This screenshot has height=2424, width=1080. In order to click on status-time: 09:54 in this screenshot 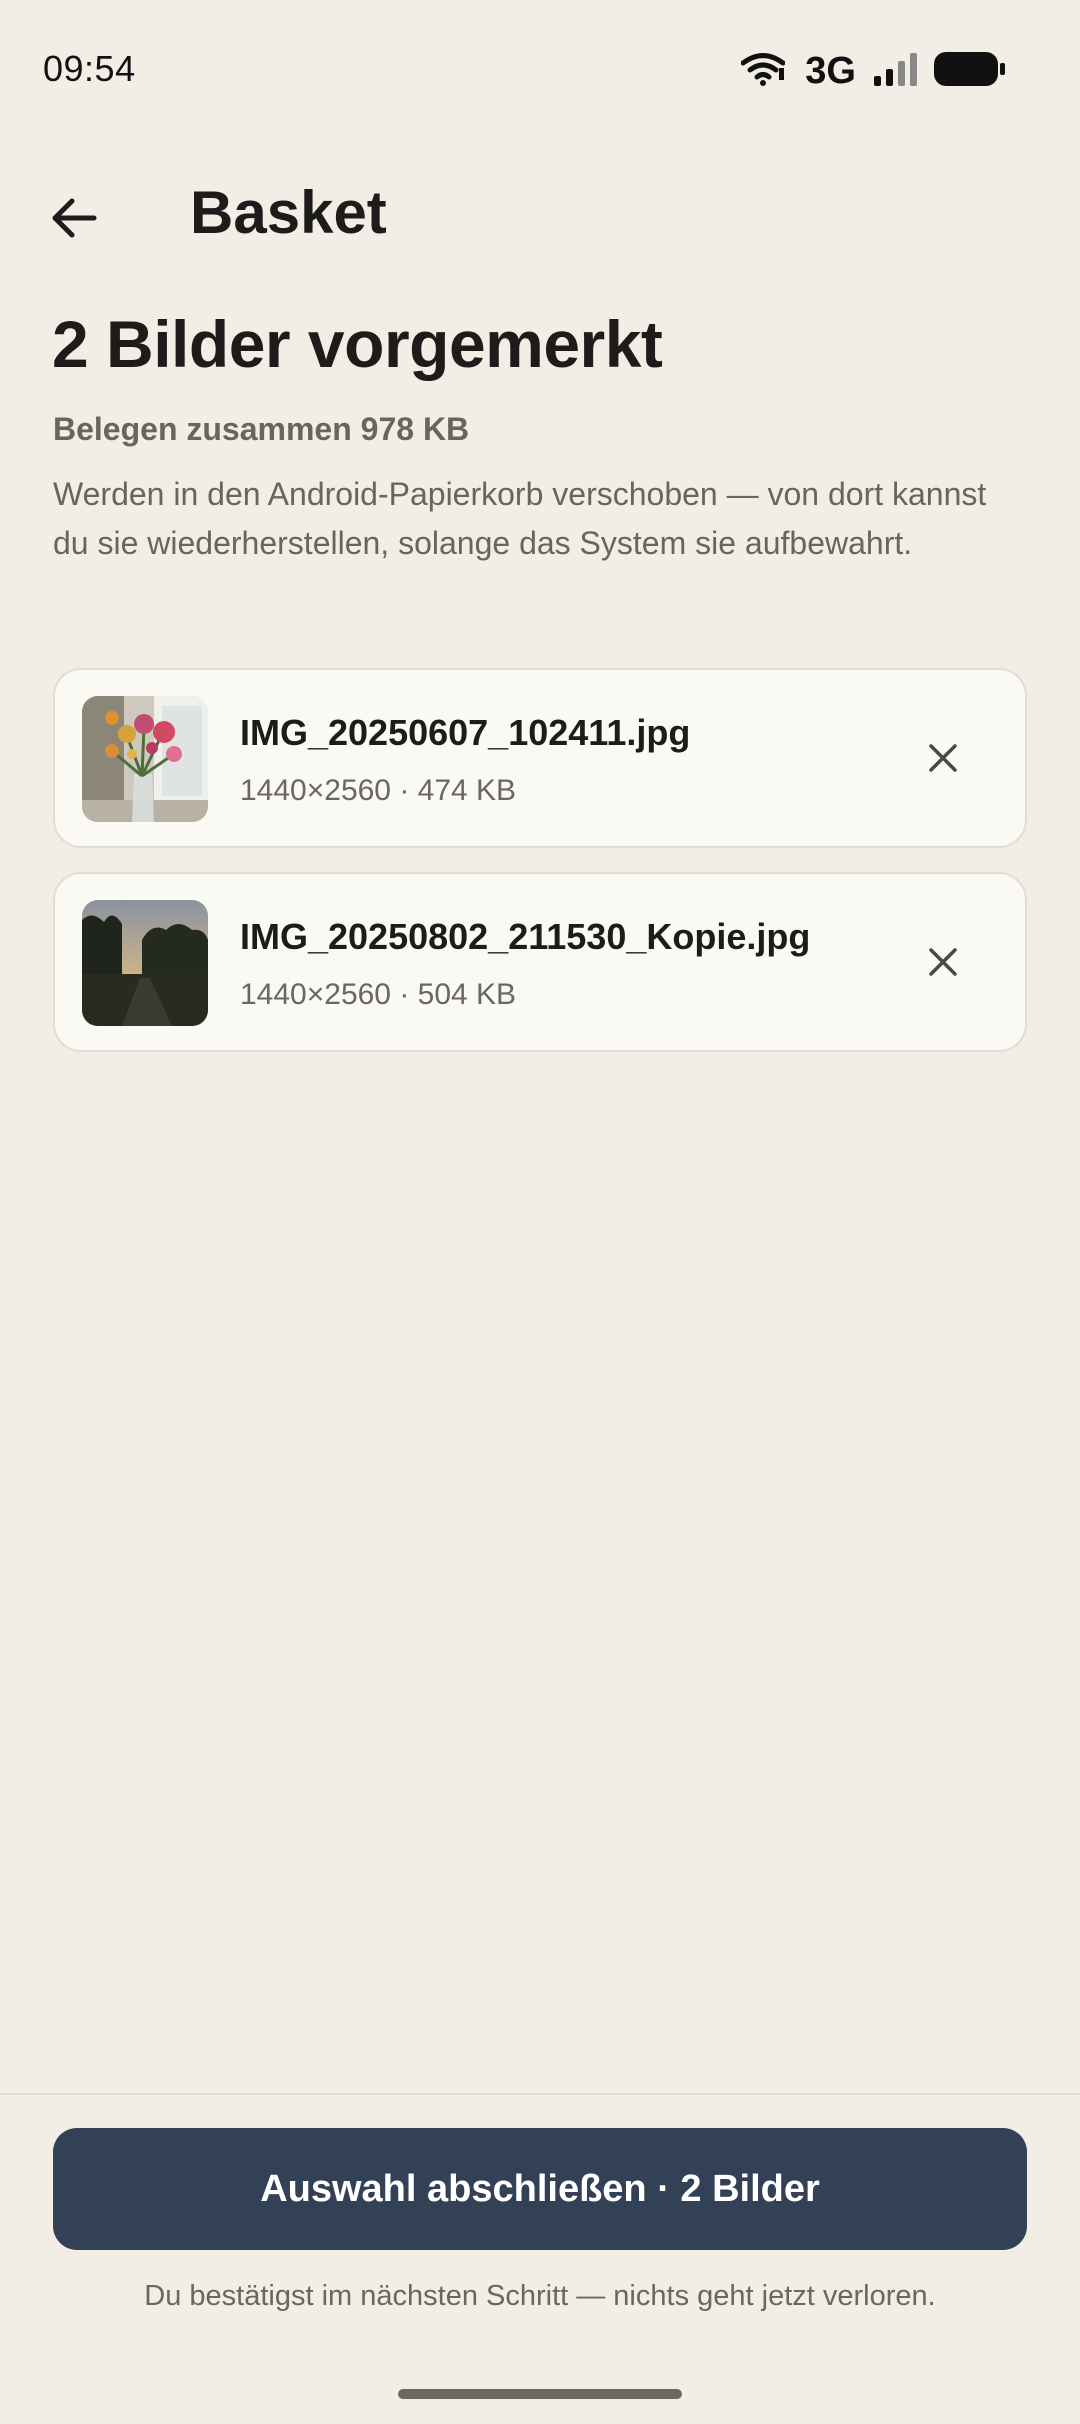, I will do `click(89, 68)`.